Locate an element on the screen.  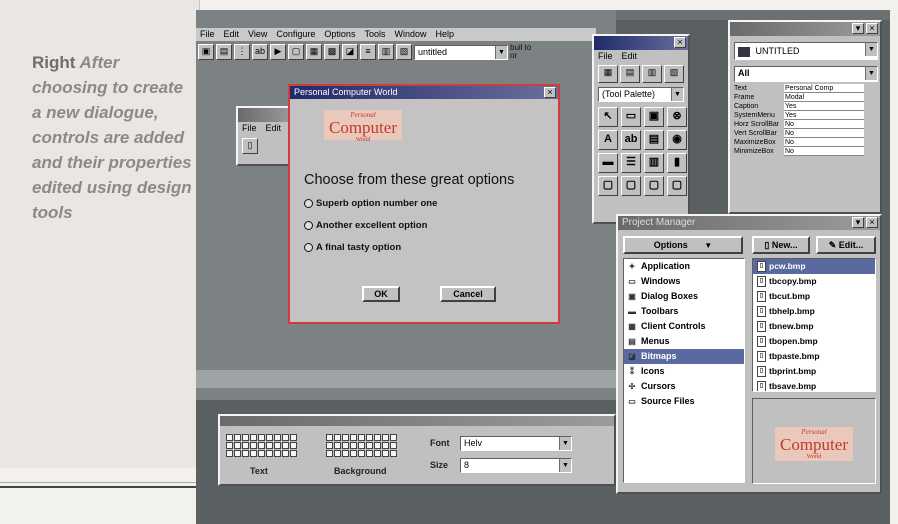
property-row: MaximizeBox No is located at coordinates (804, 142).